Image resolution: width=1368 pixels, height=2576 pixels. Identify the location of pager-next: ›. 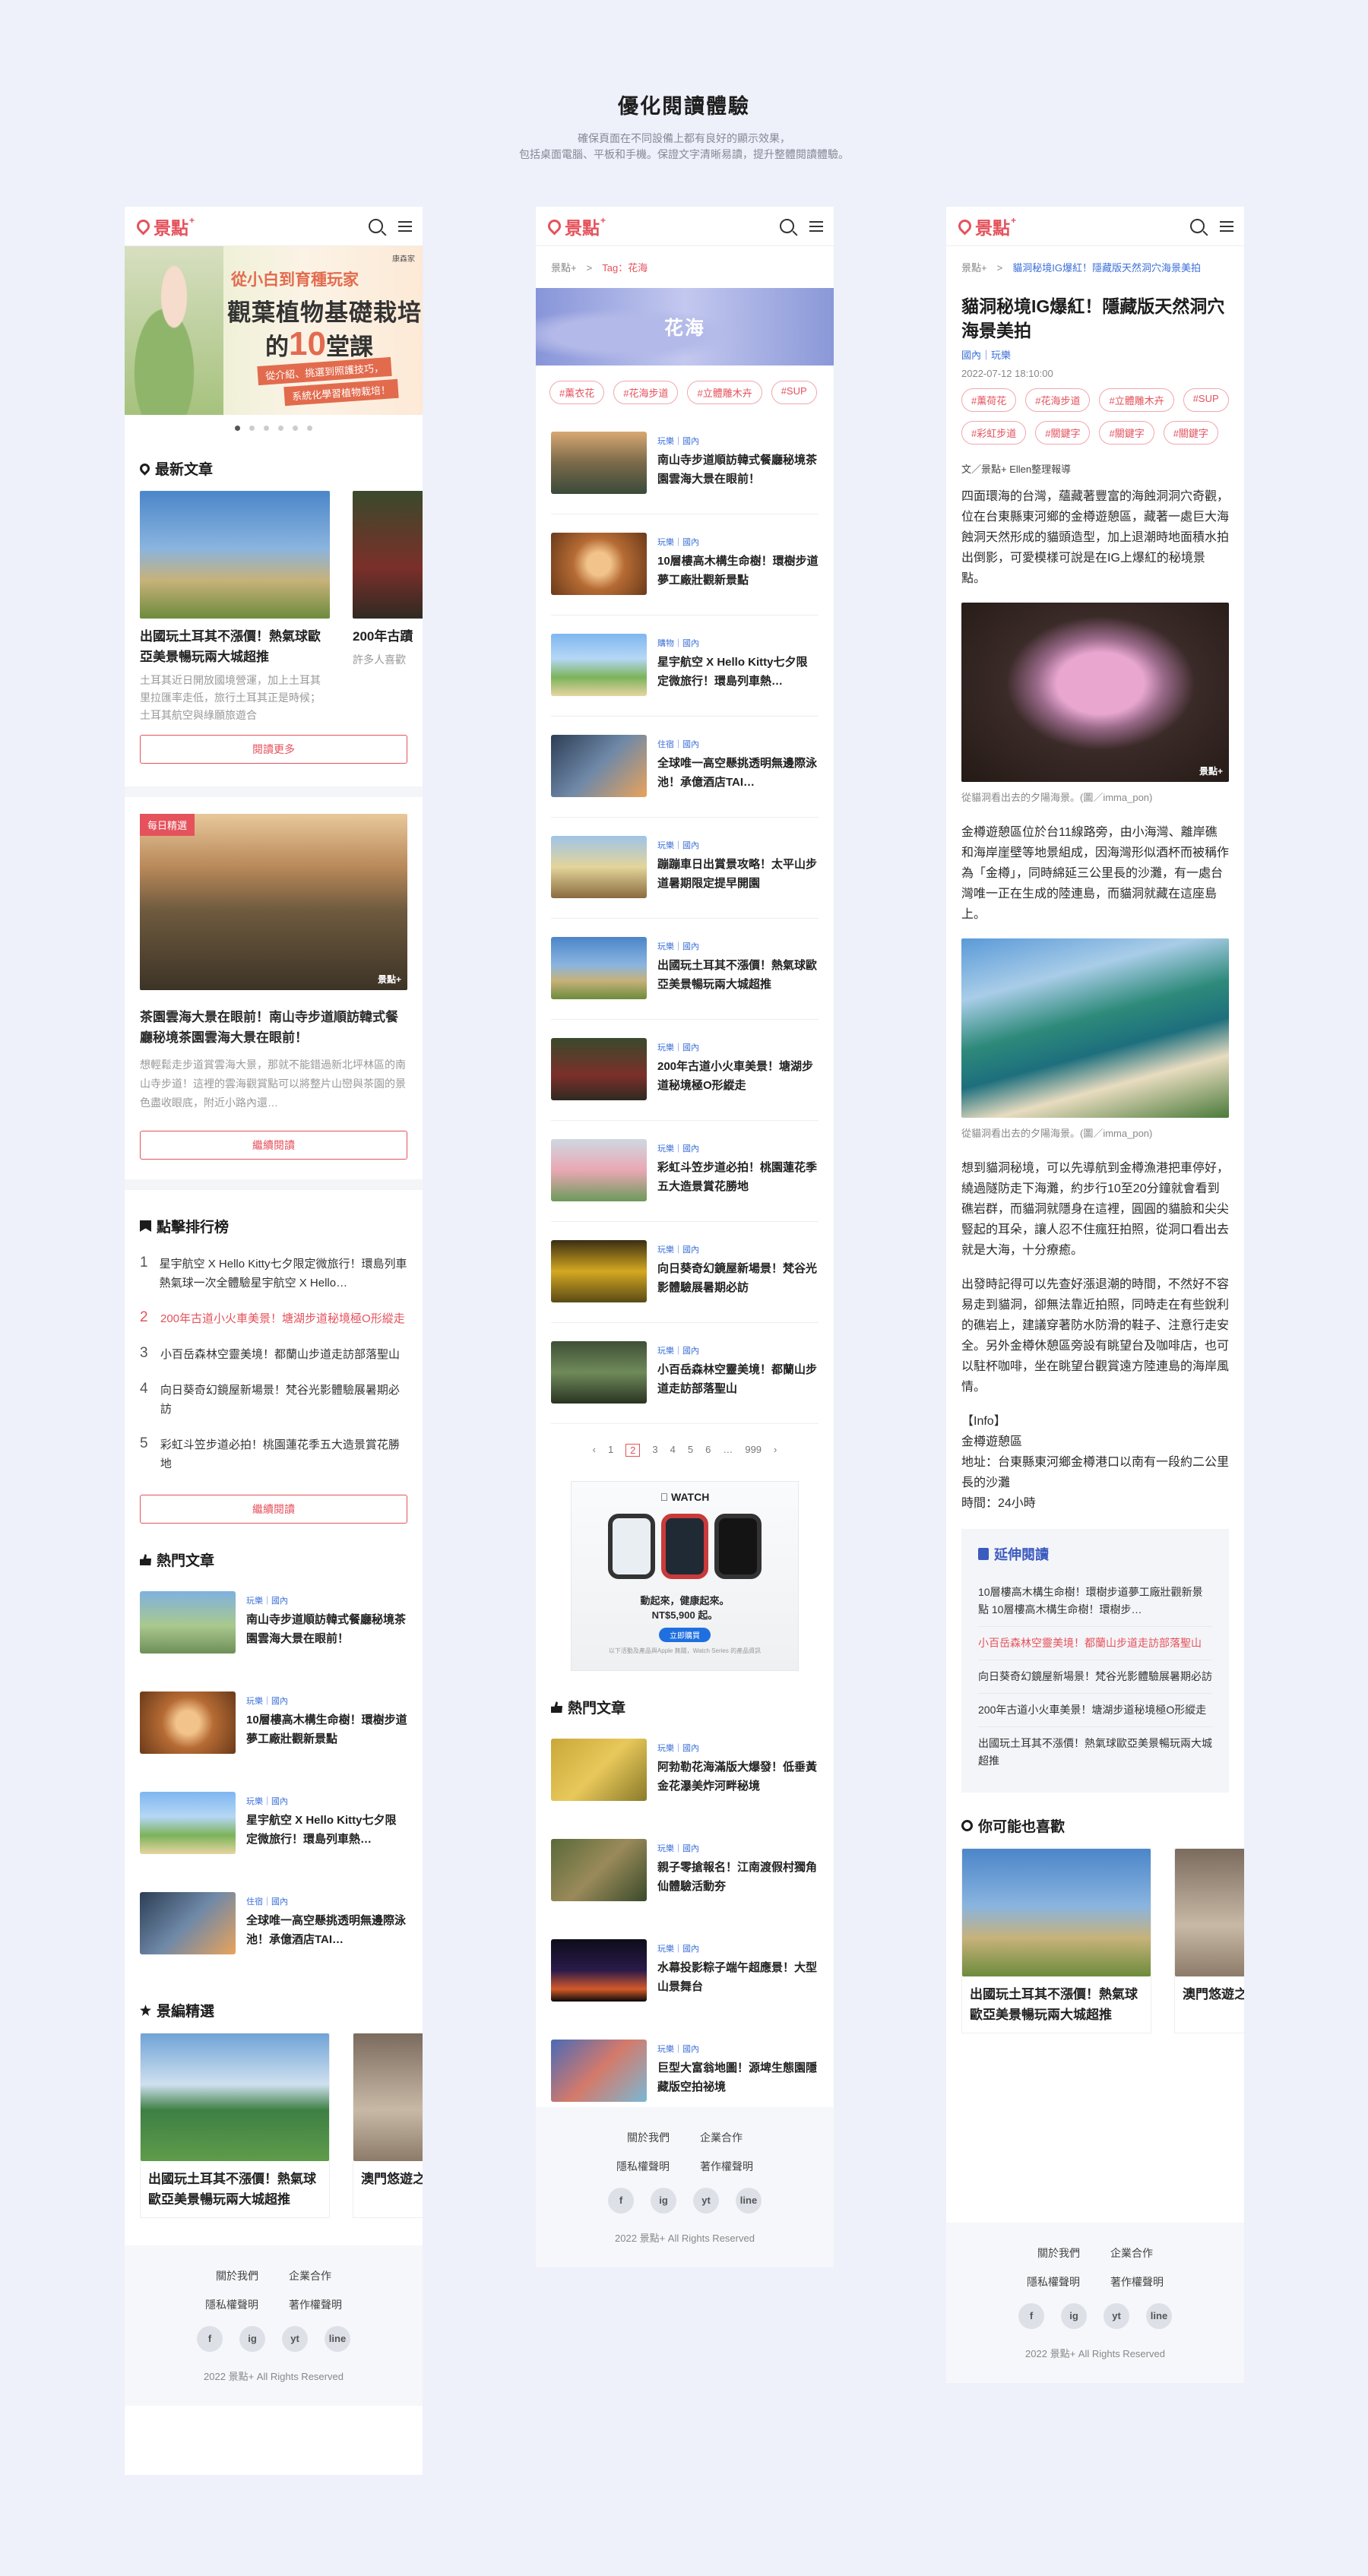
(775, 1450).